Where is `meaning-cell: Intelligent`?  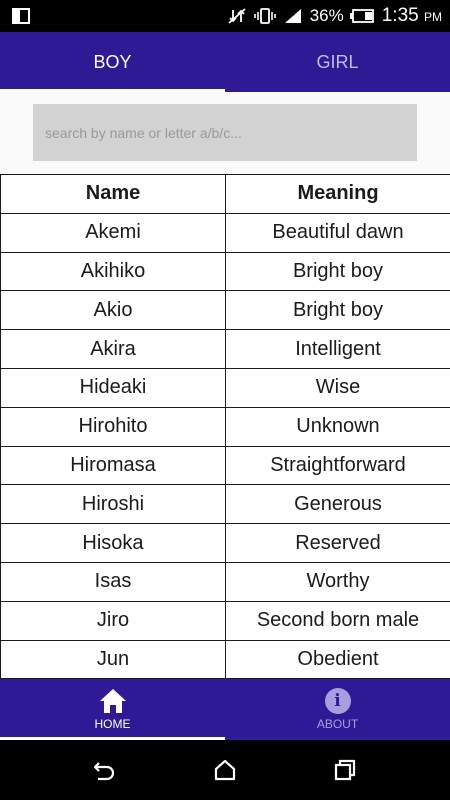
meaning-cell: Intelligent is located at coordinates (337, 349).